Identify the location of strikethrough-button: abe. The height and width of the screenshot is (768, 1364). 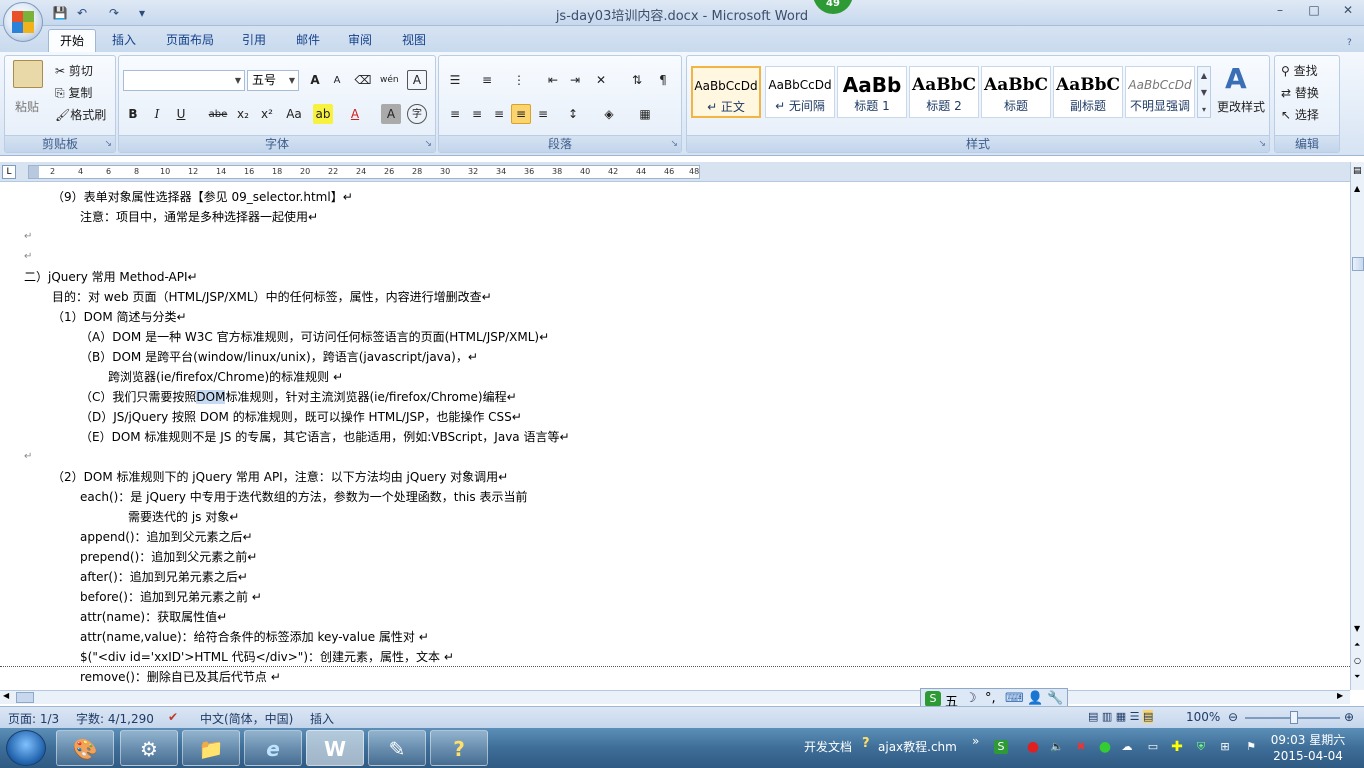
(218, 114).